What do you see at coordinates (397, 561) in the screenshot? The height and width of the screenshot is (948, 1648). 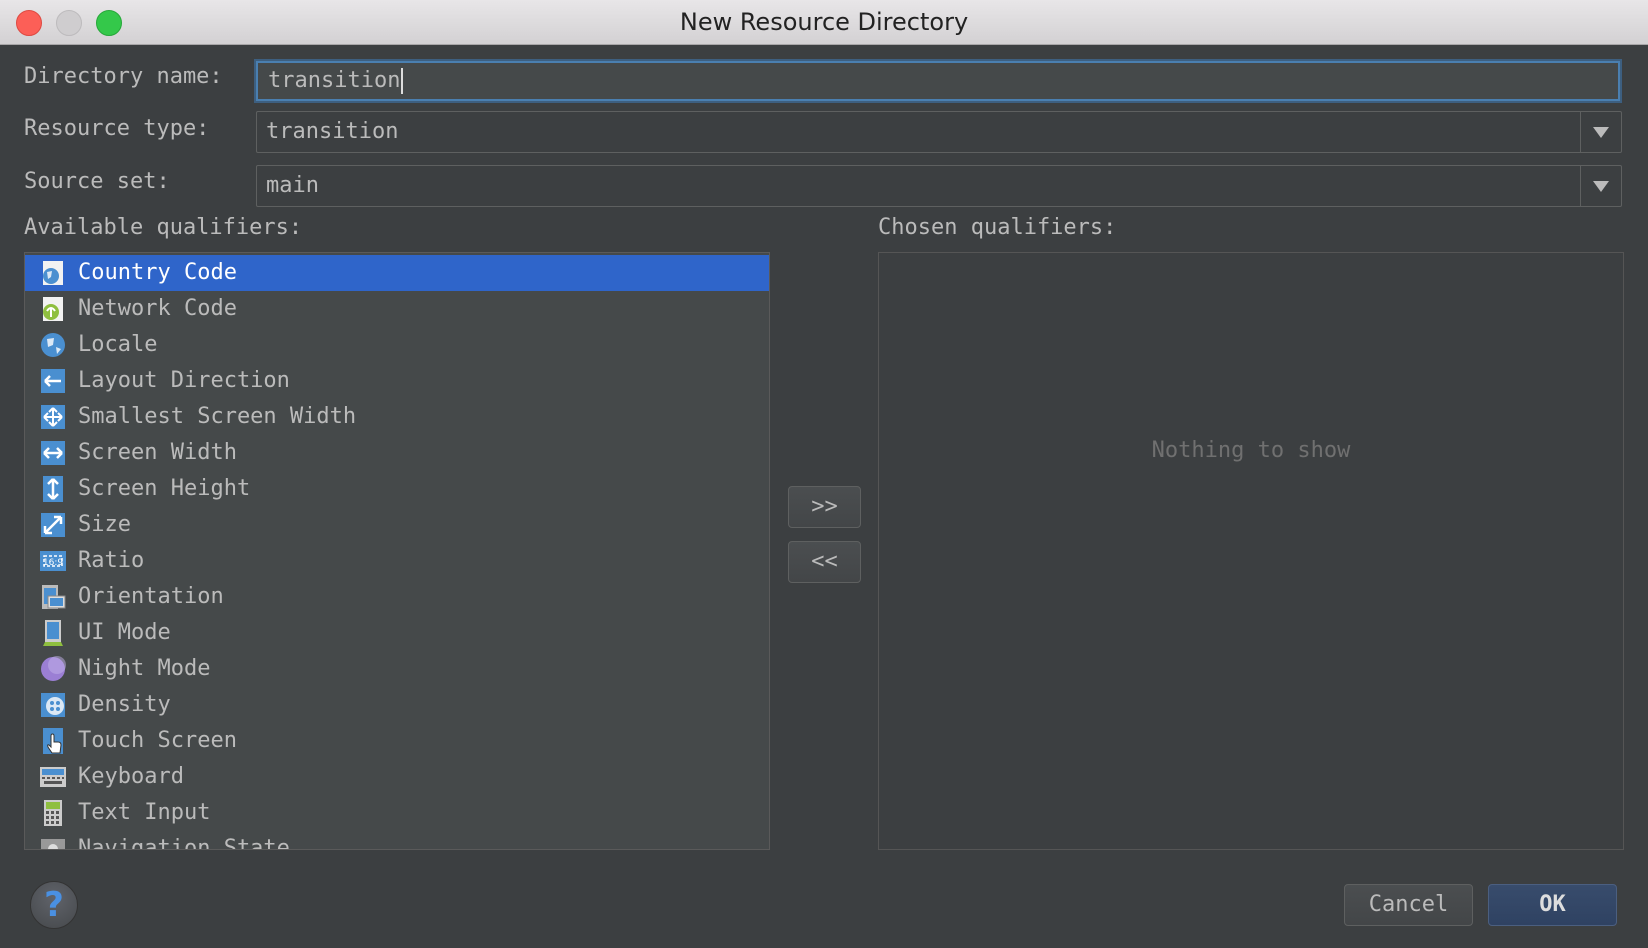 I see `list-item-ratio: 16:9 Ratio` at bounding box center [397, 561].